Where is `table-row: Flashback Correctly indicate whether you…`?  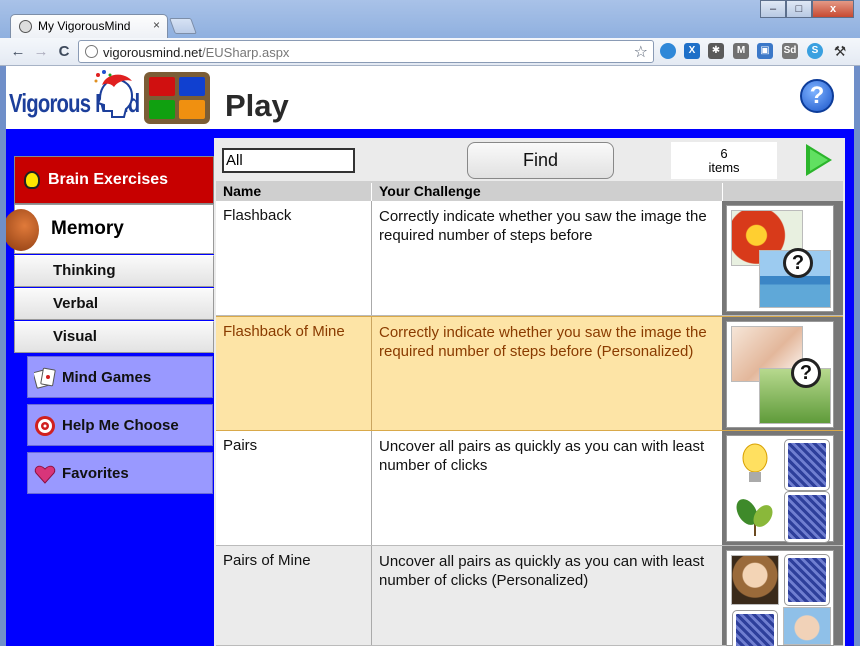
table-row: Flashback Correctly indicate whether you… is located at coordinates (529, 258).